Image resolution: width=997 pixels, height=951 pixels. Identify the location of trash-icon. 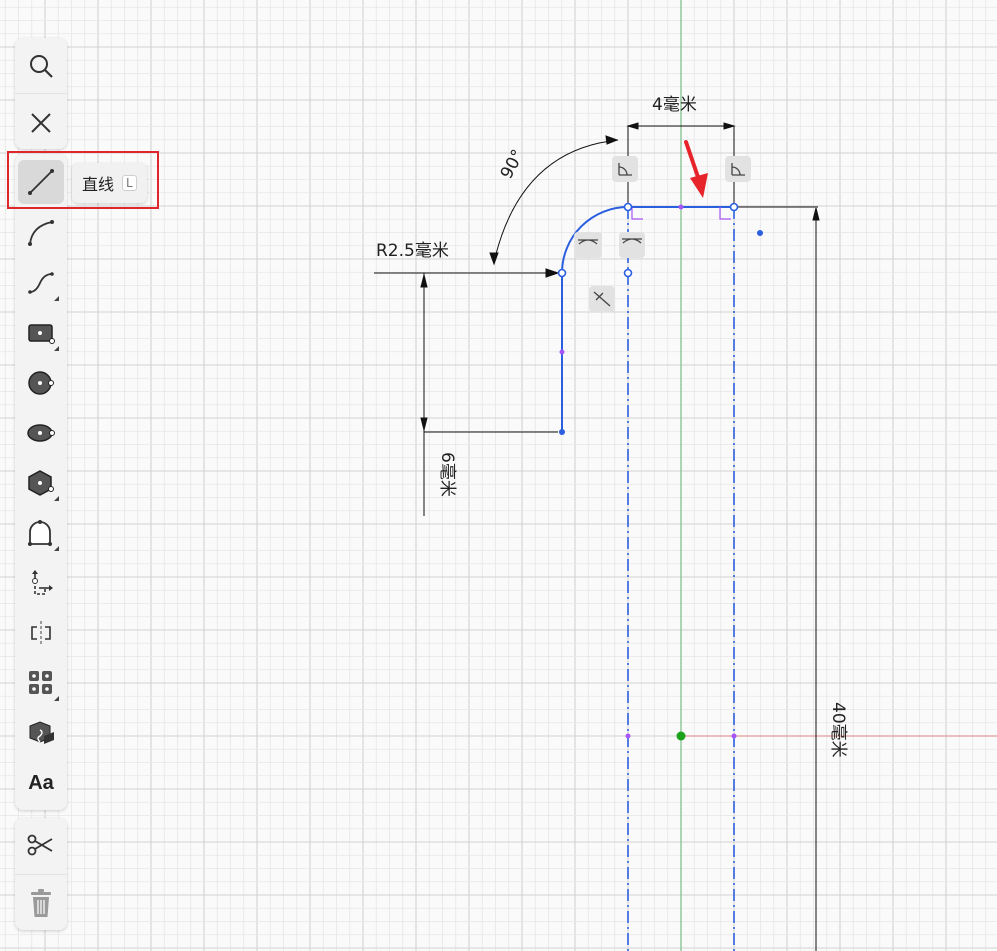
(41, 903).